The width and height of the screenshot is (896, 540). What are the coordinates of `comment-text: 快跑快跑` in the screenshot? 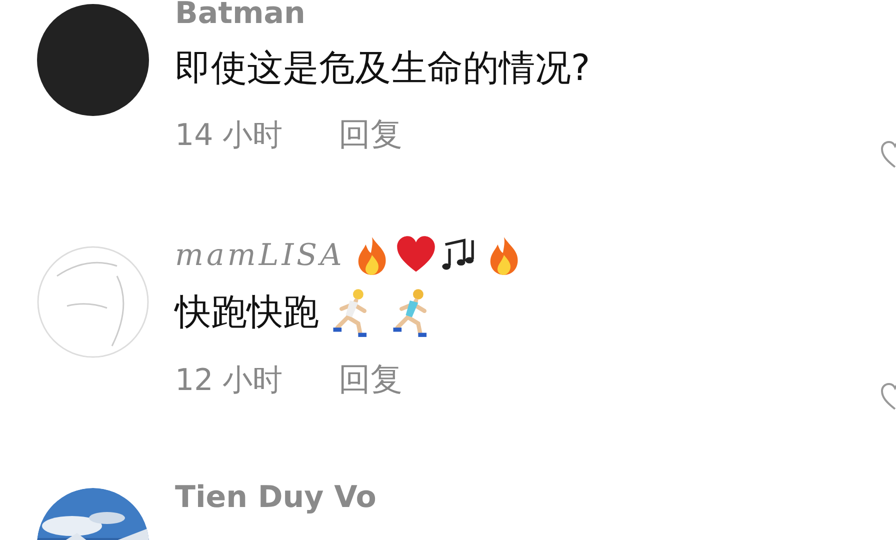 It's located at (247, 312).